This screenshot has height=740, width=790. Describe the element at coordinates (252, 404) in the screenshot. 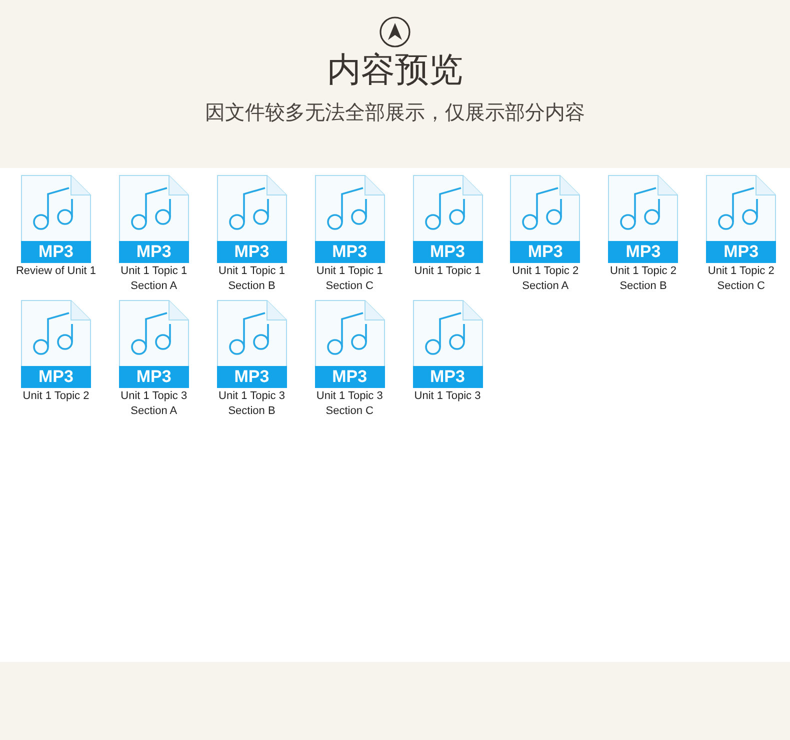

I see `file-name: Unit 1 Topic 3 Section B` at that location.